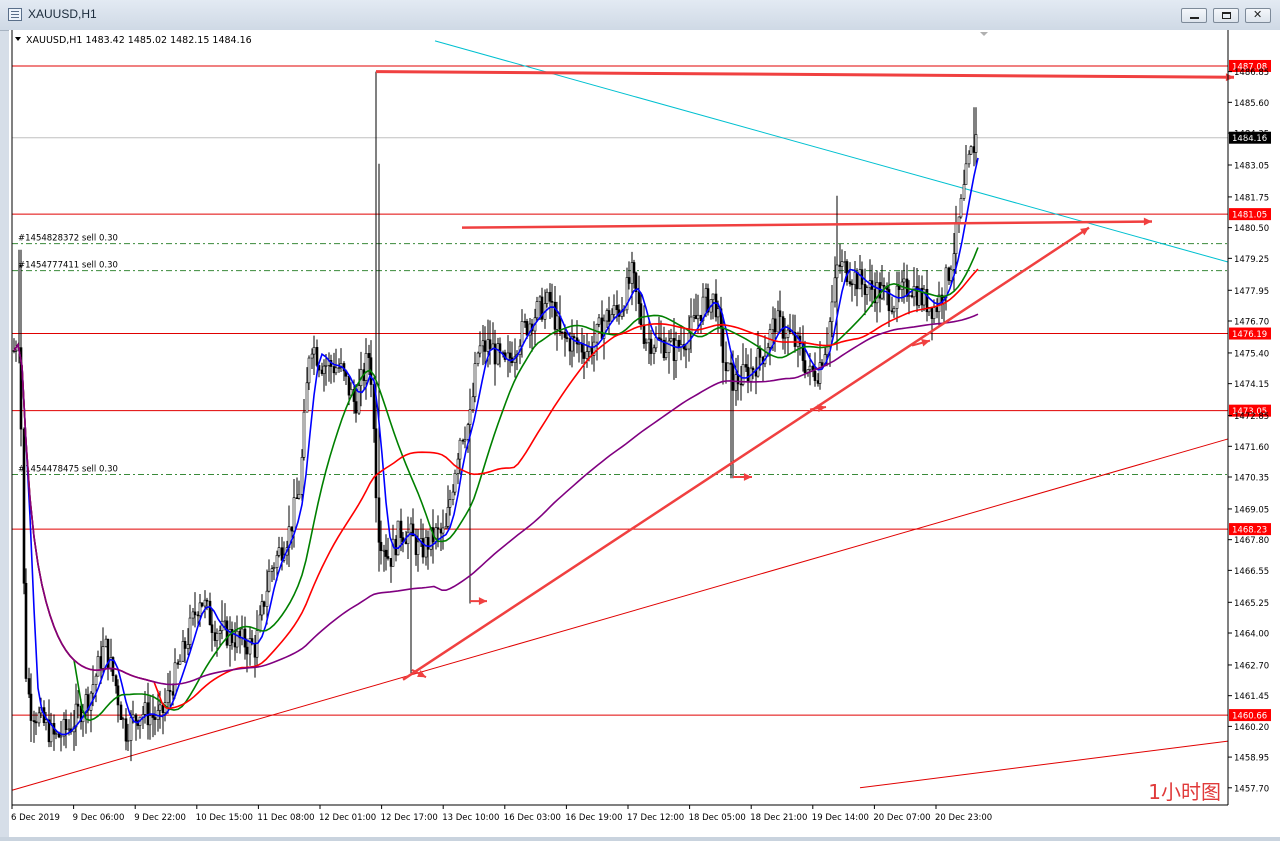 Image resolution: width=1280 pixels, height=841 pixels. I want to click on minimize-button, so click(1194, 15).